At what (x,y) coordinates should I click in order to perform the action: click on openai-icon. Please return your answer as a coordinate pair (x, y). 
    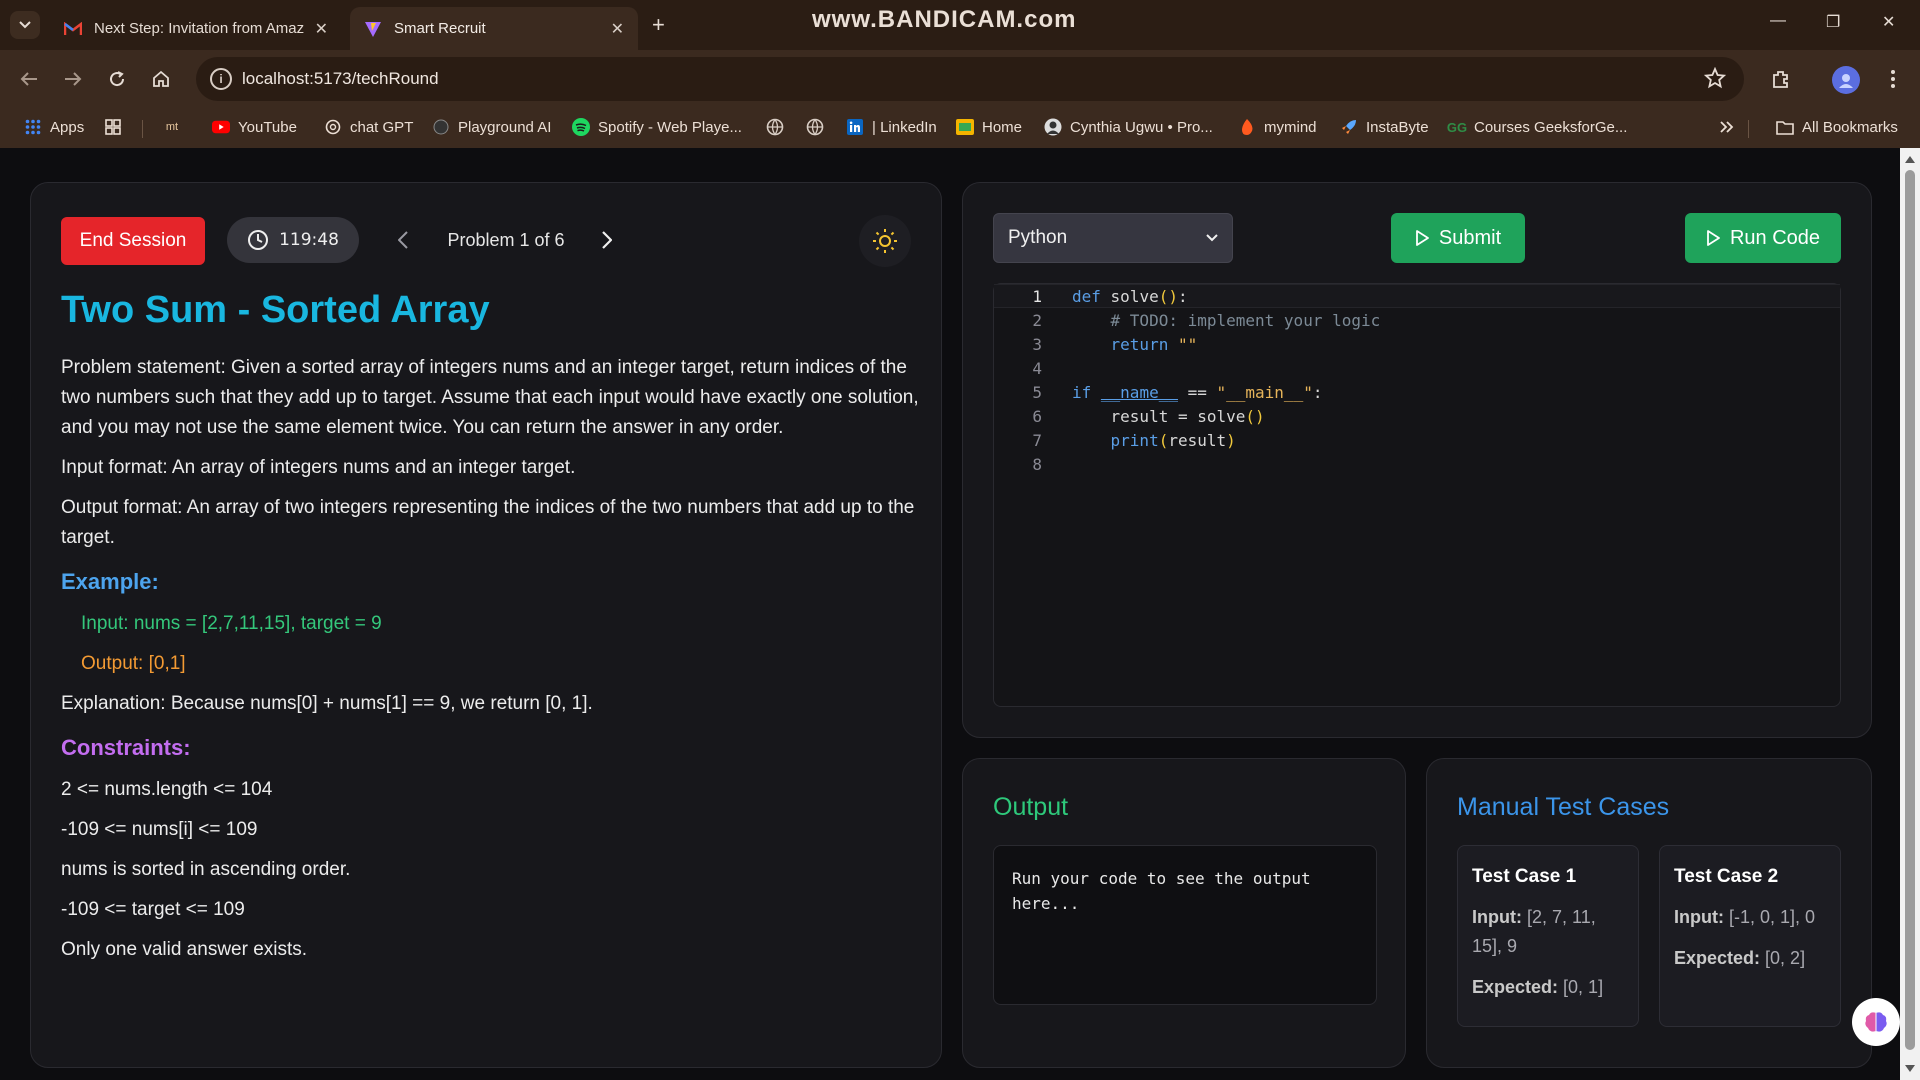
    Looking at the image, I should click on (333, 127).